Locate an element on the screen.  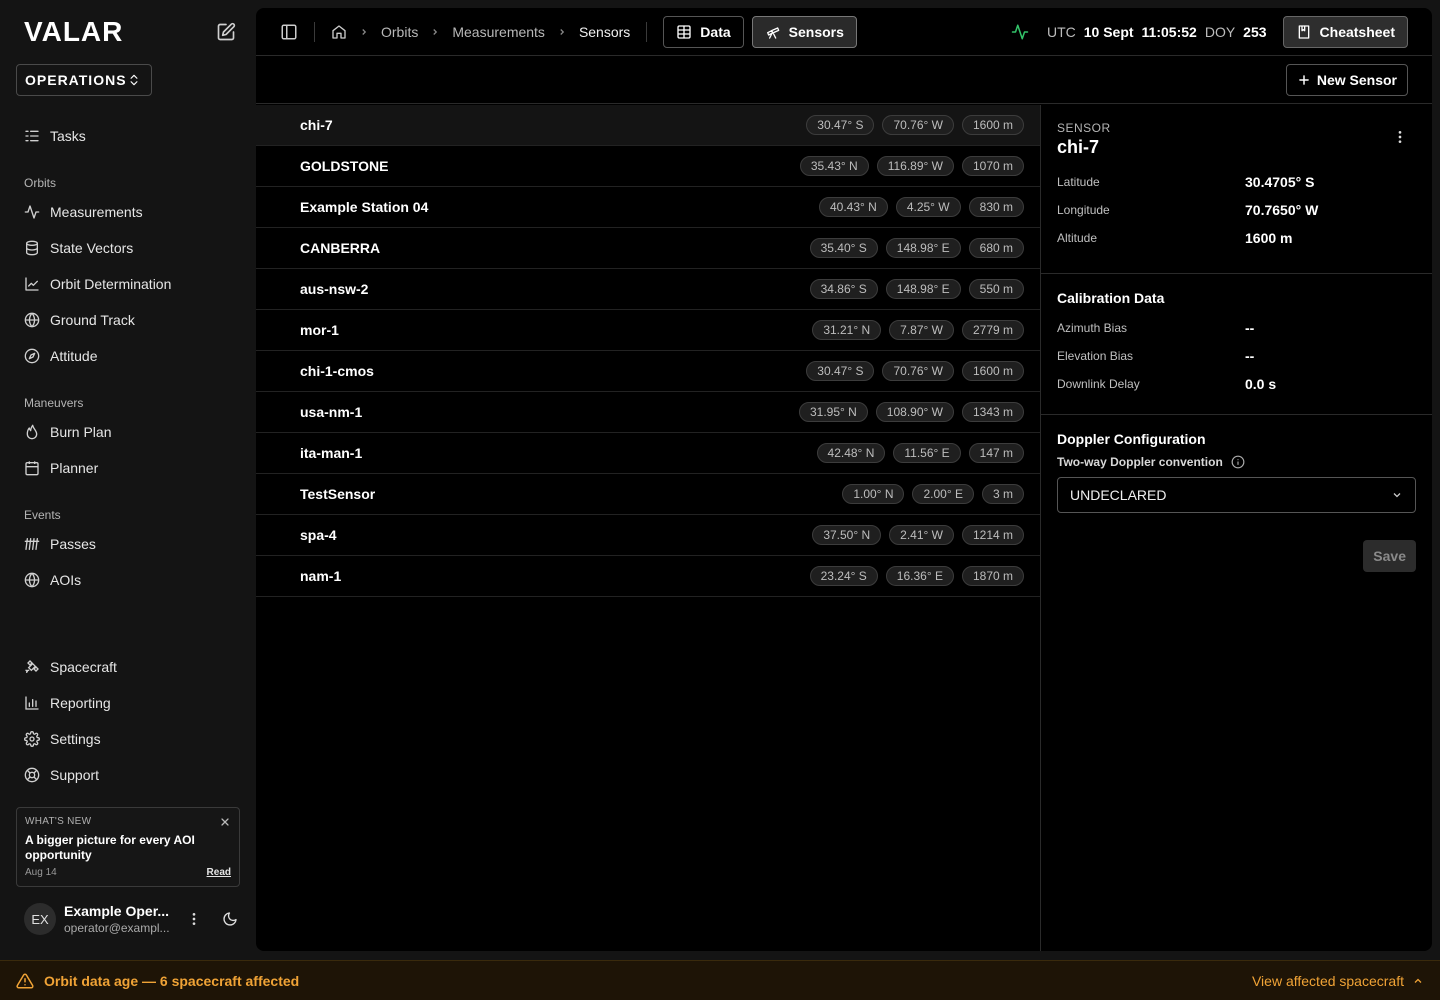
save-button: Save is located at coordinates (1389, 556).